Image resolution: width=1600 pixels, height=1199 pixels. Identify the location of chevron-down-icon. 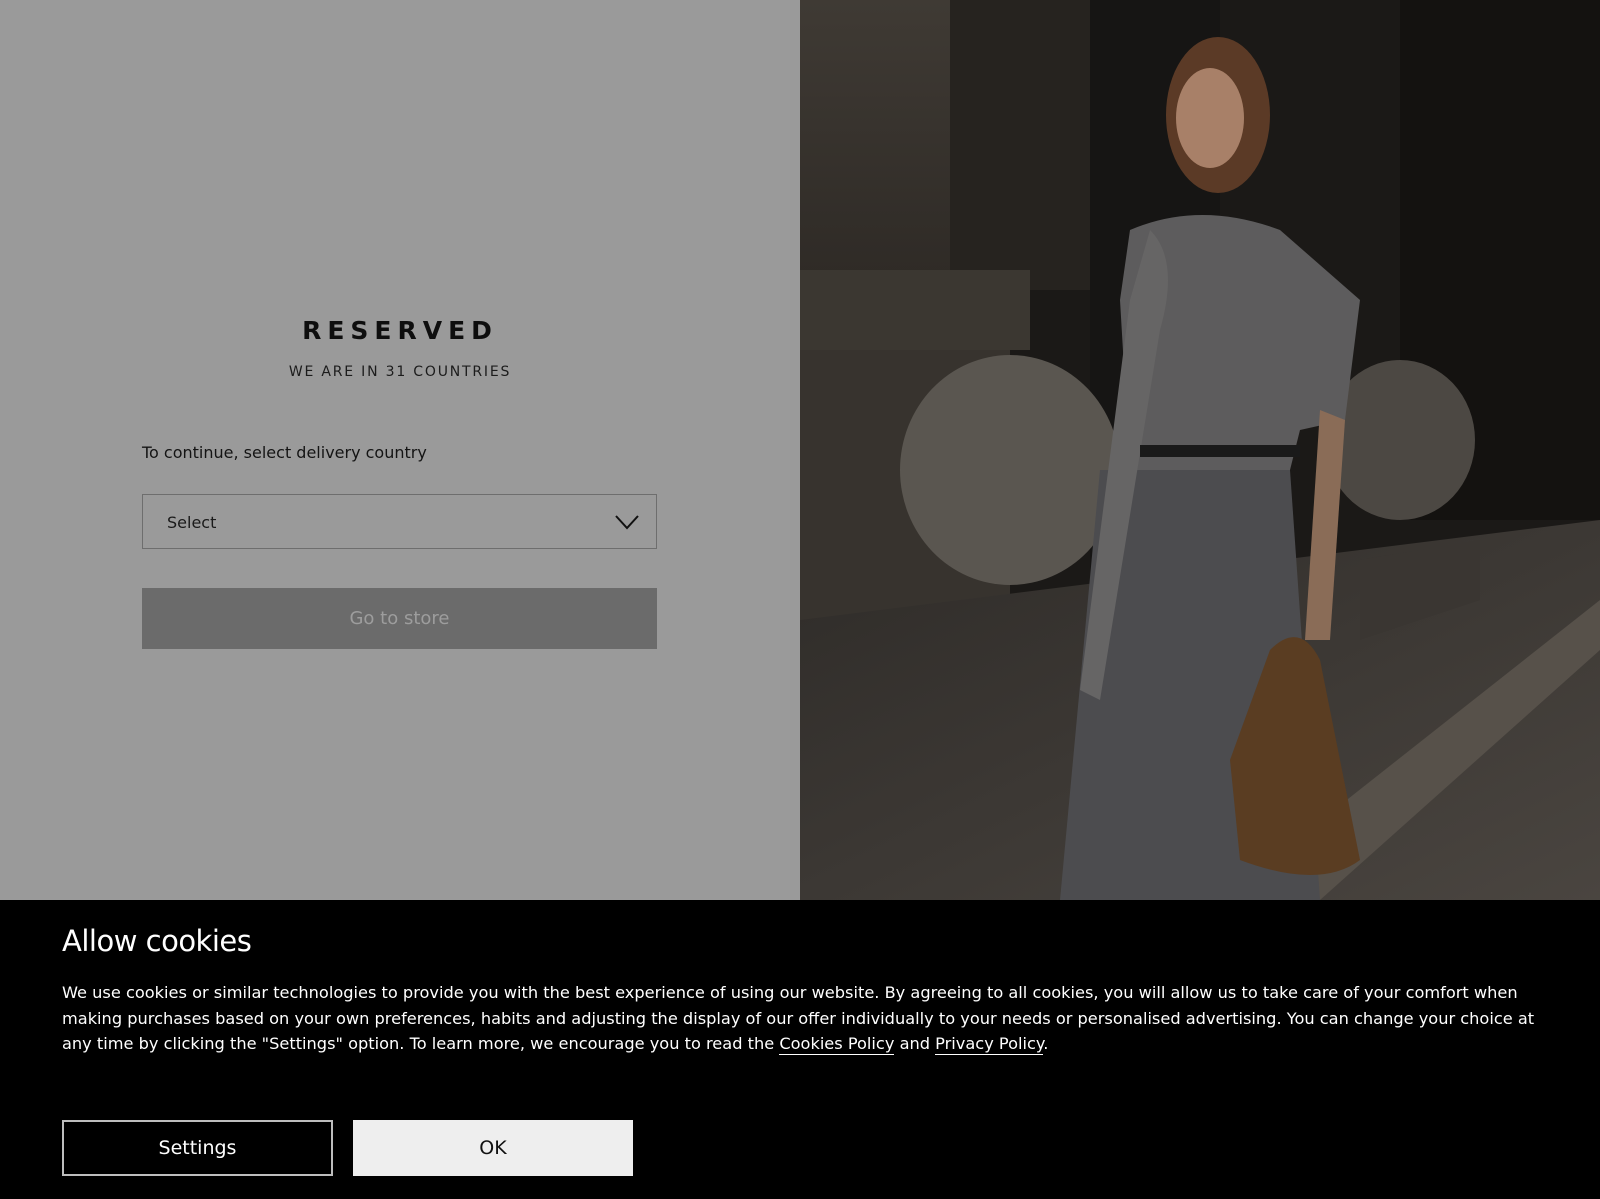
(627, 522).